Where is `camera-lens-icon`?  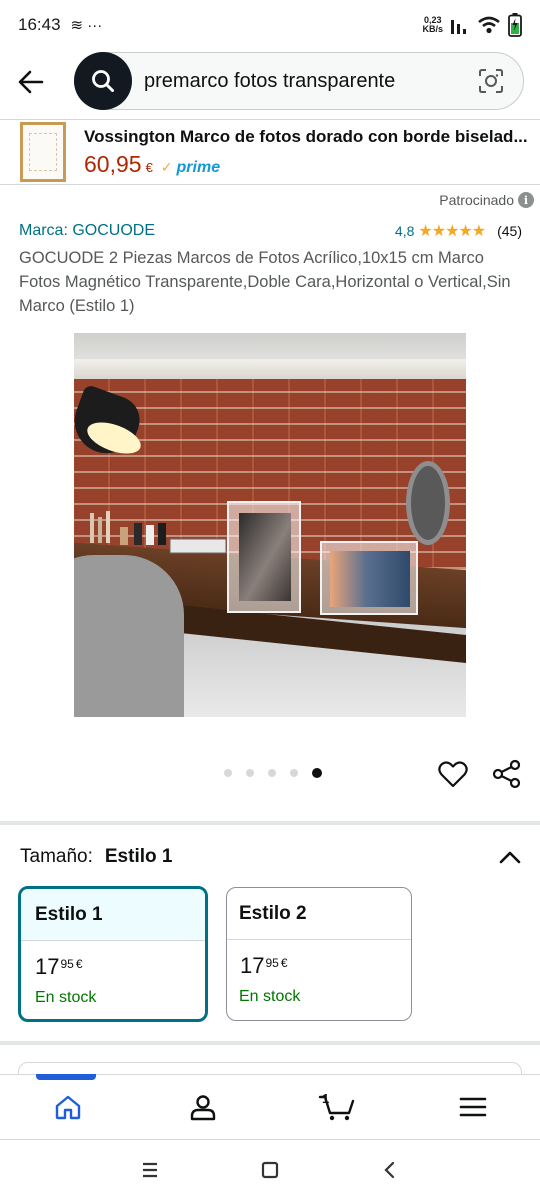
camera-lens-icon is located at coordinates (491, 81).